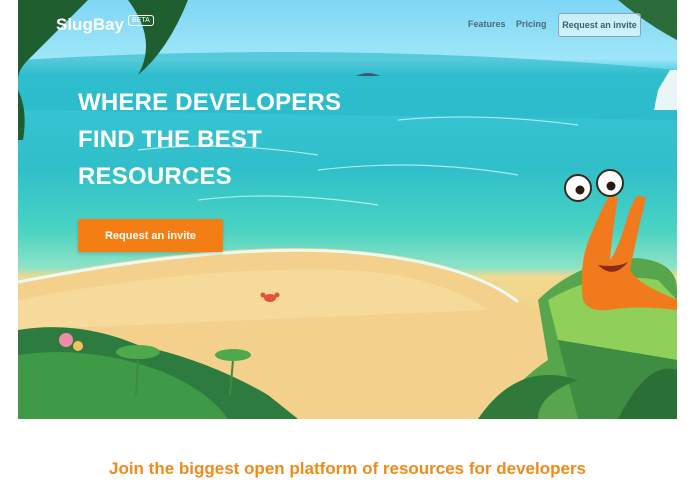  What do you see at coordinates (141, 20) in the screenshot?
I see `beta-badge: BETA` at bounding box center [141, 20].